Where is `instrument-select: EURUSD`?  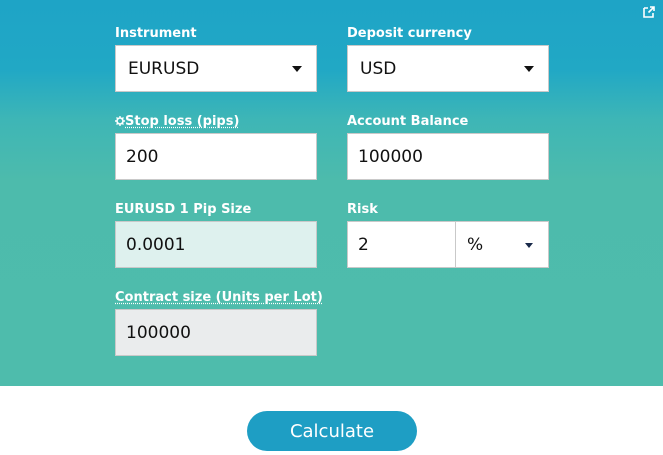
instrument-select: EURUSD is located at coordinates (216, 68).